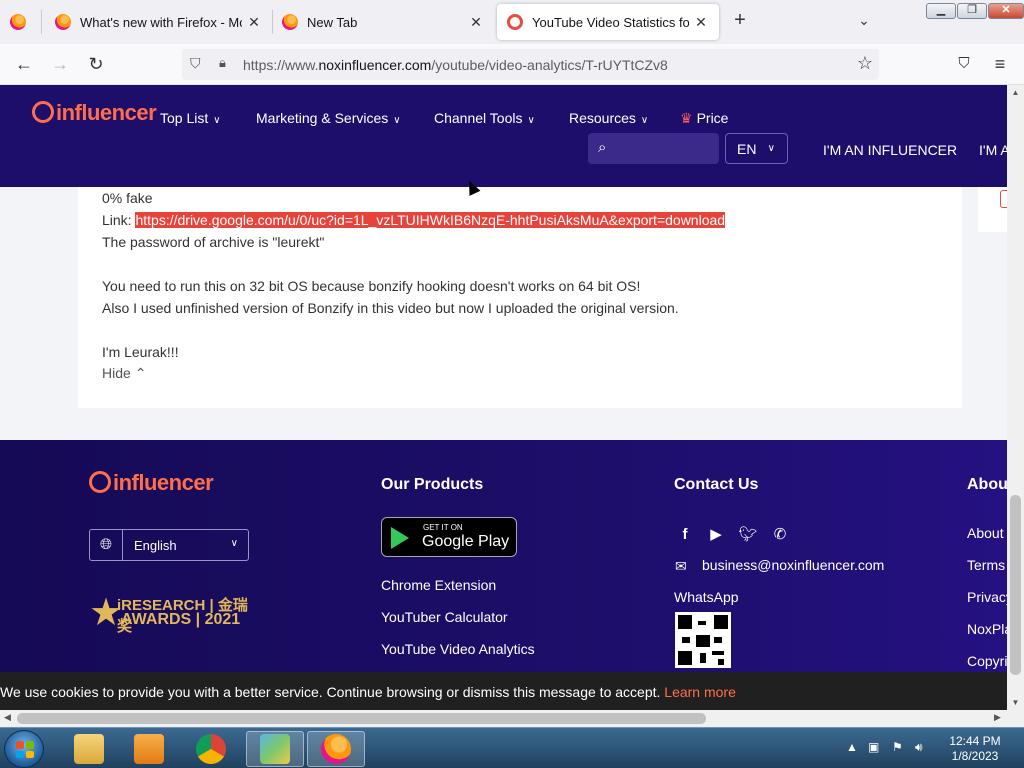 The height and width of the screenshot is (768, 1024). I want to click on bookmark-star-icon: ☆, so click(865, 63).